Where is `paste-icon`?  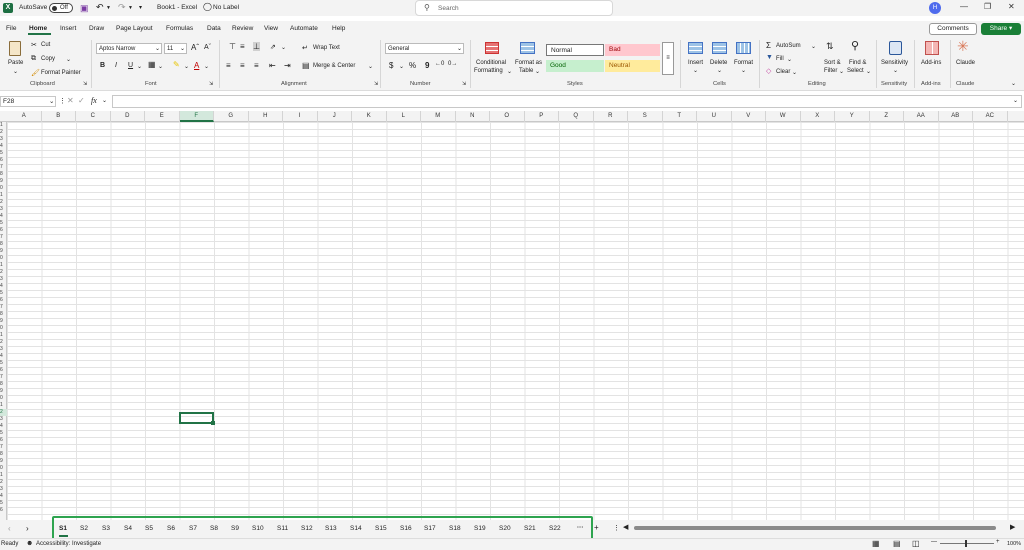
paste-icon is located at coordinates (15, 48).